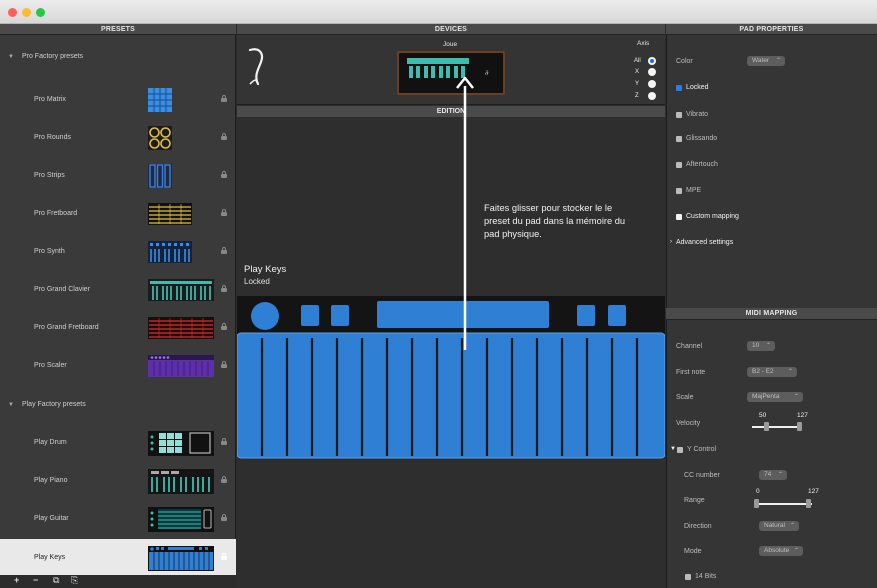 This screenshot has height=588, width=877. Describe the element at coordinates (51, 480) in the screenshot. I see `preset-name: Play Piano` at that location.